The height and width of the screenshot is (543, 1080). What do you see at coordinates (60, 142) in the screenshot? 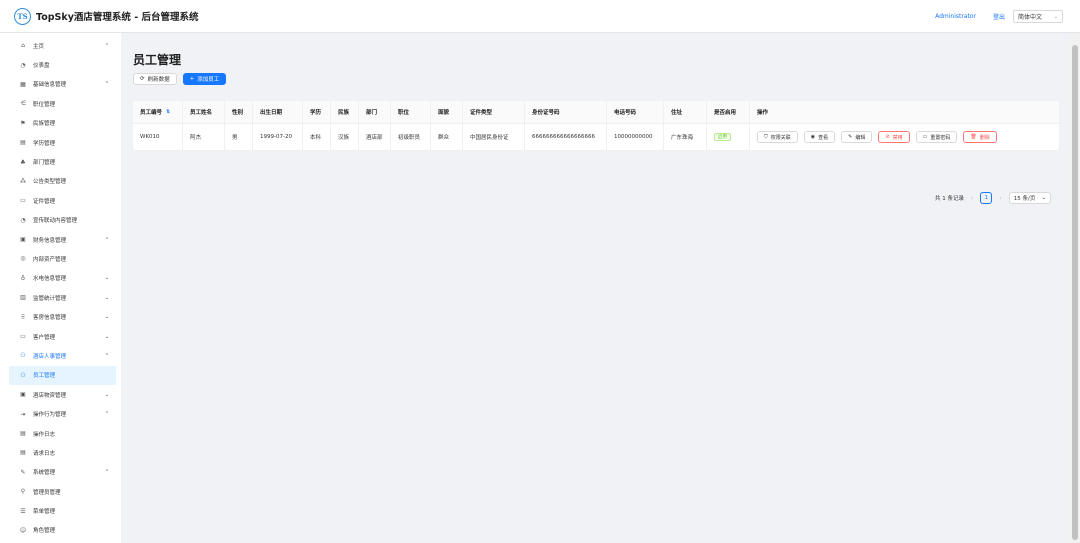
I see `sidebar-item: ▤ 学历管理` at bounding box center [60, 142].